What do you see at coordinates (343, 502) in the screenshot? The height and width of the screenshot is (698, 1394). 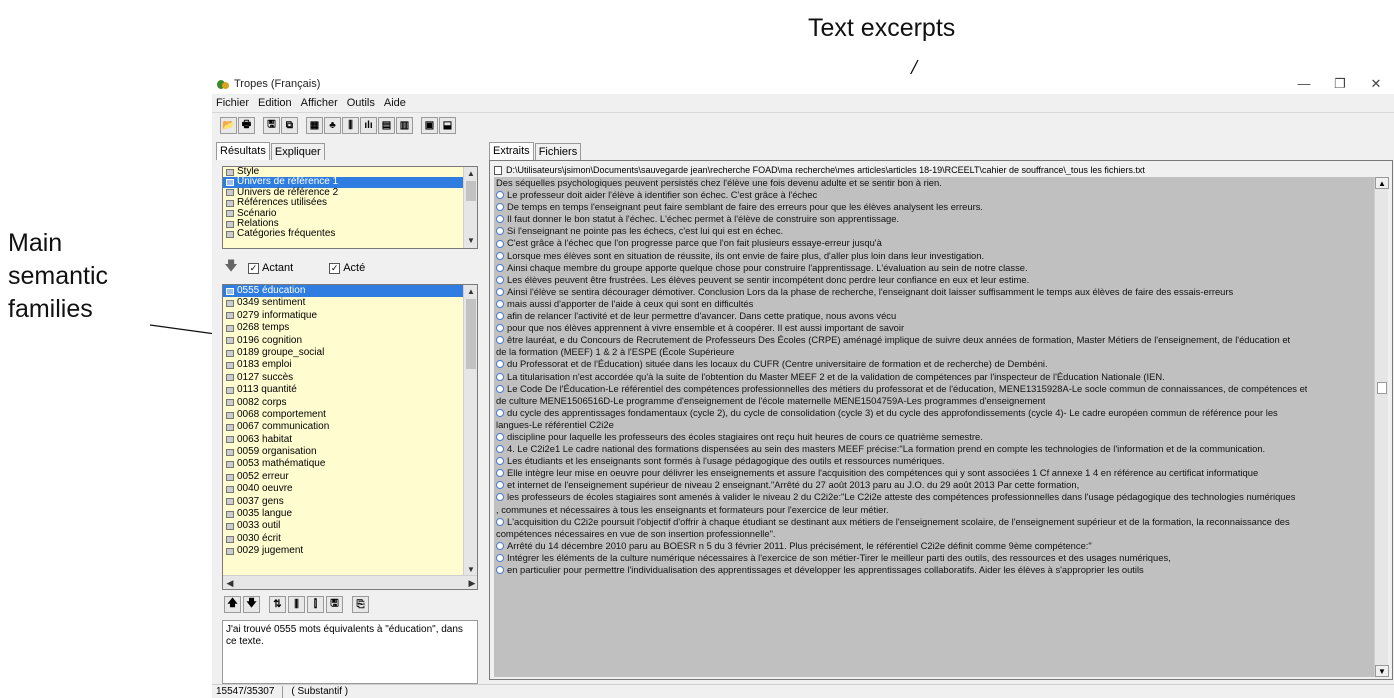 I see `semantic-family-item: 0037 gens` at bounding box center [343, 502].